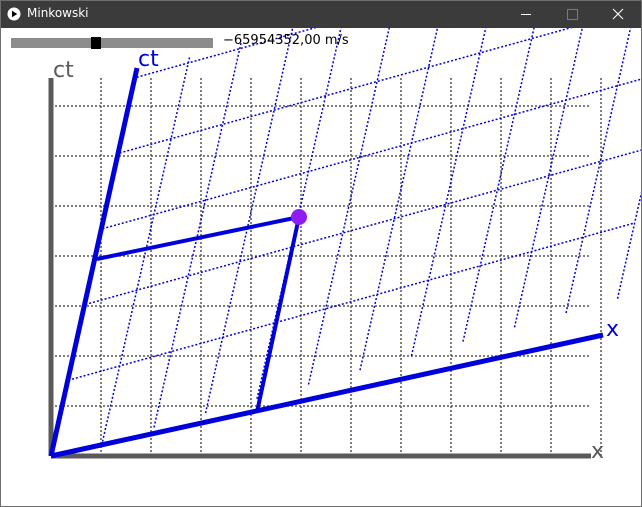 This screenshot has height=507, width=642. Describe the element at coordinates (612, 329) in the screenshot. I see `moving-space-axis-label: x` at that location.